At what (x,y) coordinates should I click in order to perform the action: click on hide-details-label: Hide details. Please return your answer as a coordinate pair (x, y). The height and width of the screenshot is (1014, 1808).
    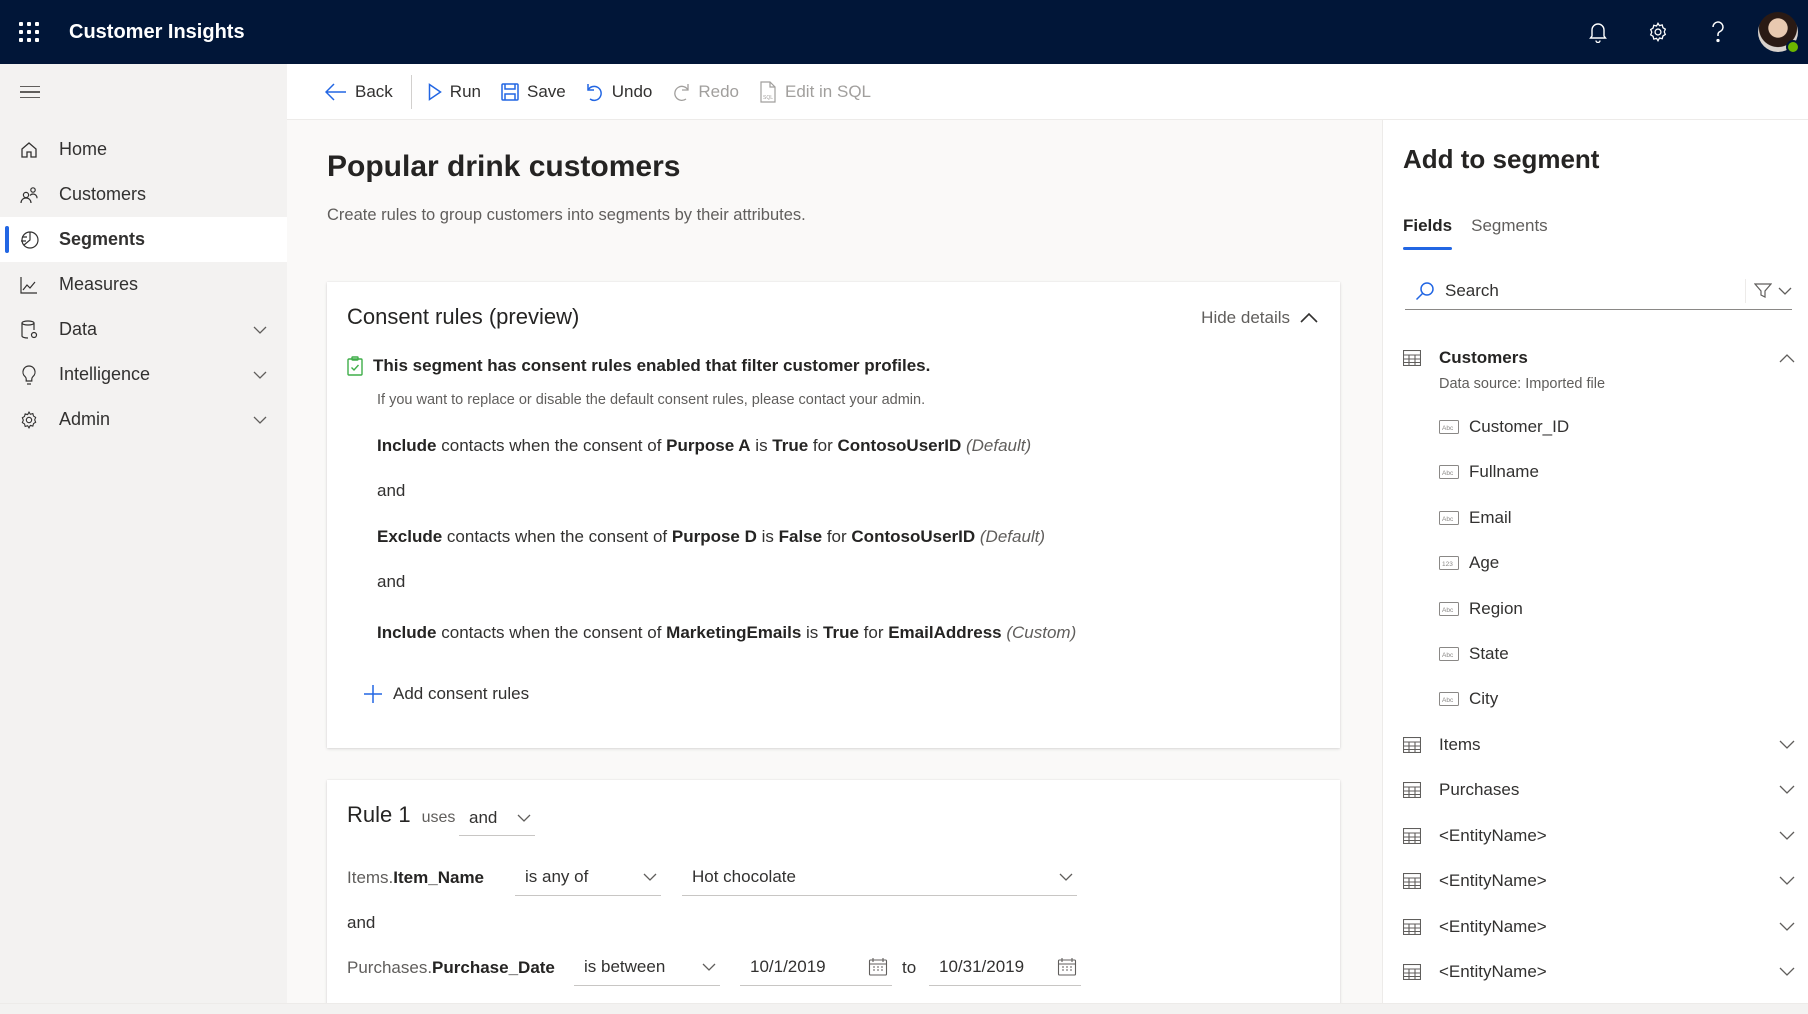
    Looking at the image, I should click on (1245, 317).